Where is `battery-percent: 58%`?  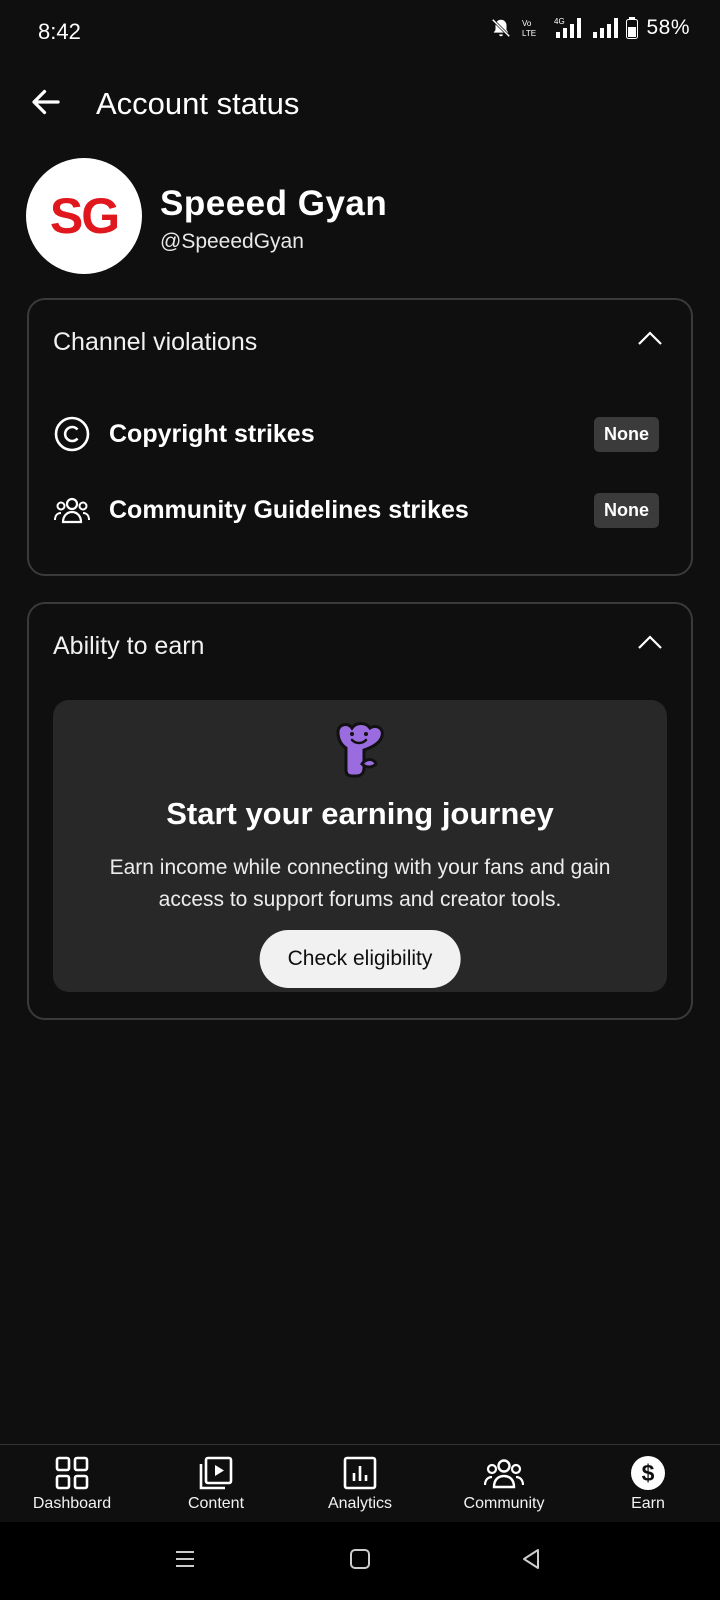
battery-percent: 58% is located at coordinates (668, 27).